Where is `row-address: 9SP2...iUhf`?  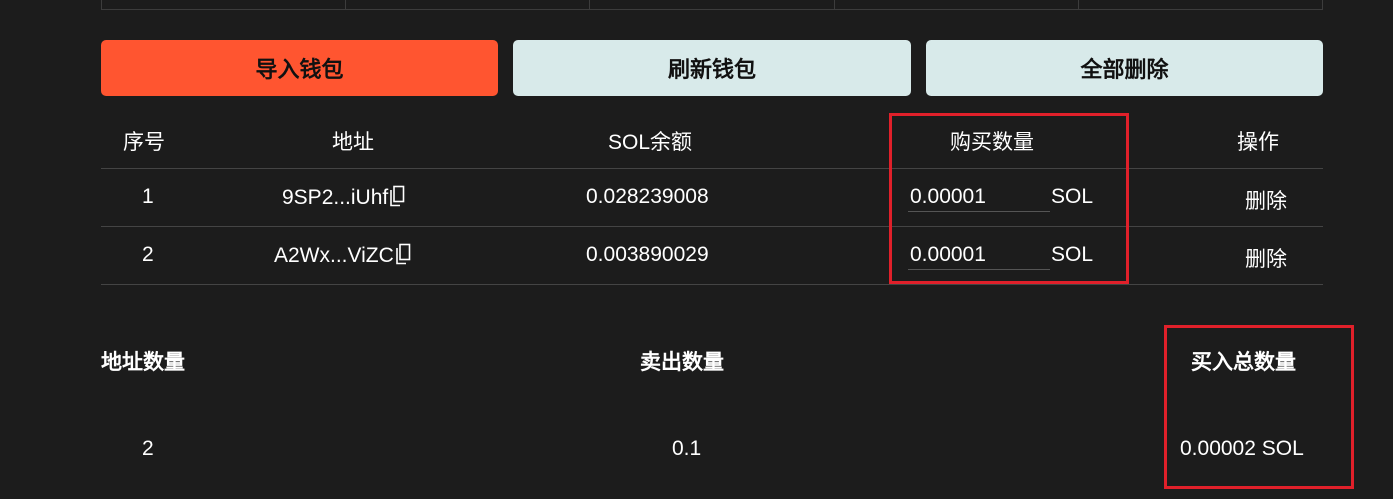
row-address: 9SP2...iUhf is located at coordinates (343, 199).